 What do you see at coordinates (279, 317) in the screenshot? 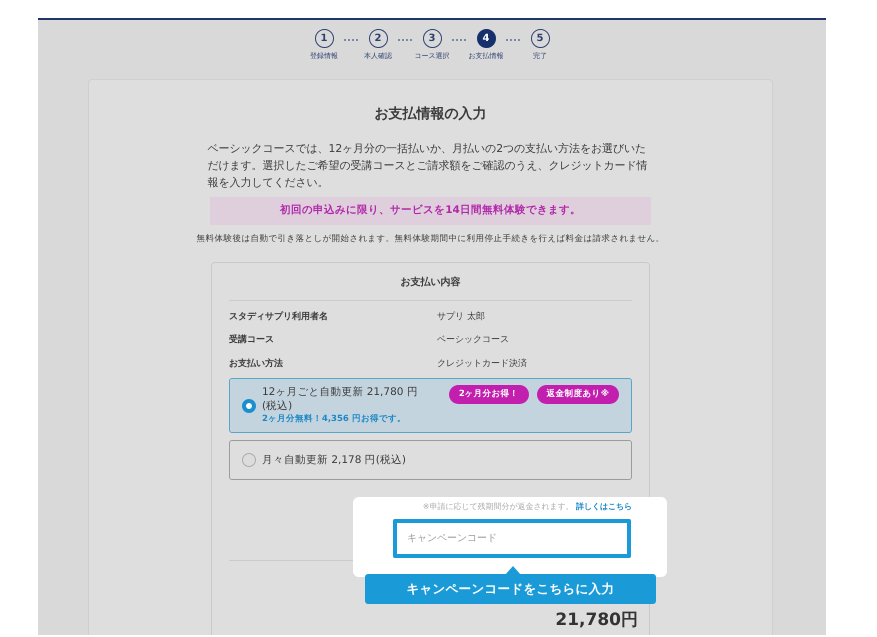
I see `field-label: スタディサプリ利用者名` at bounding box center [279, 317].